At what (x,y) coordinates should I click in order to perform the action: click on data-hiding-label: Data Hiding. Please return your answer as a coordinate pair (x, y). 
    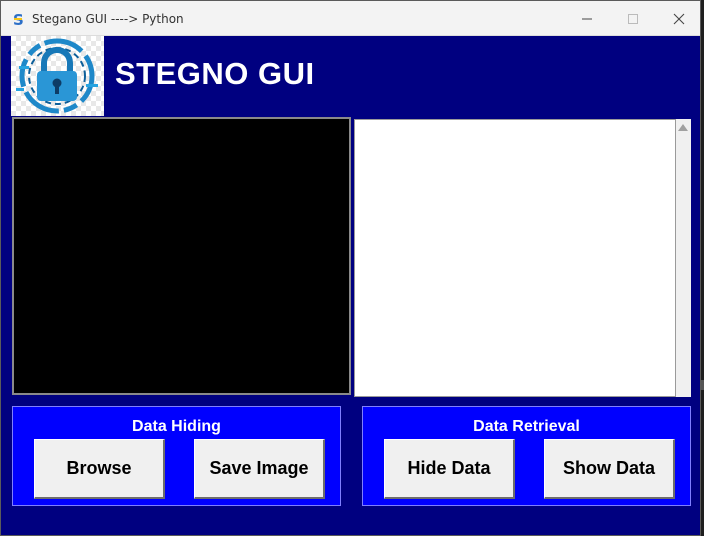
    Looking at the image, I should click on (176, 426).